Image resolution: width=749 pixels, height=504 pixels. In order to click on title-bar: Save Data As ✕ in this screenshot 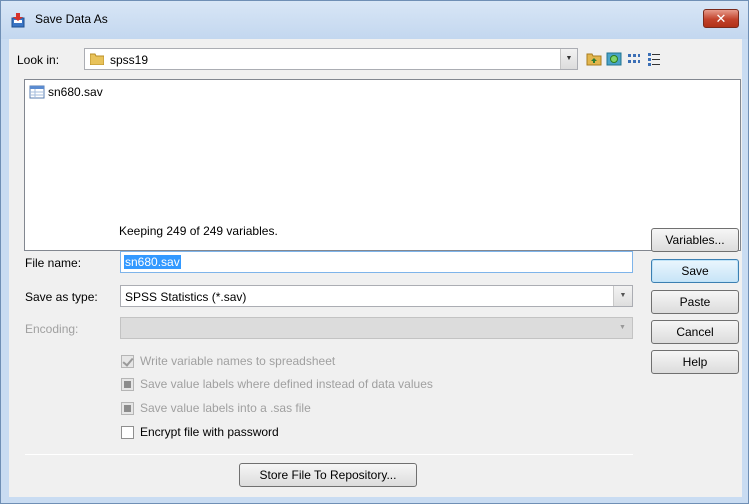, I will do `click(374, 20)`.